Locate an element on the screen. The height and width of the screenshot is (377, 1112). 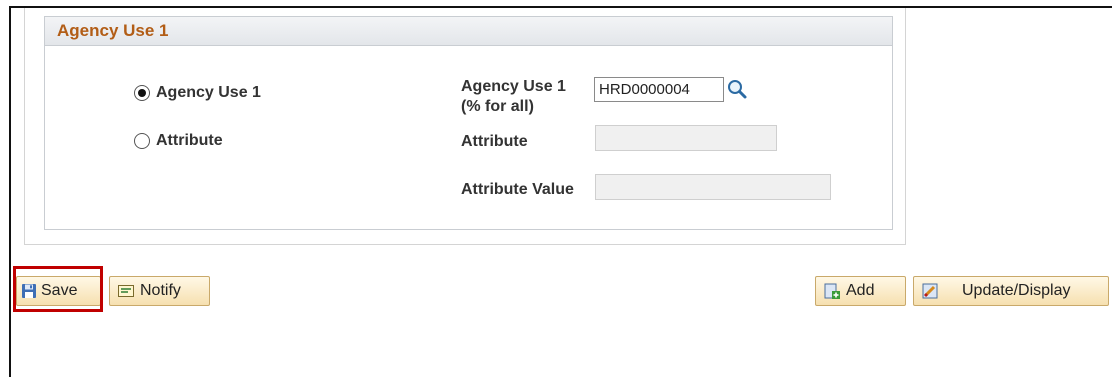
window-left-border is located at coordinates (10, 191).